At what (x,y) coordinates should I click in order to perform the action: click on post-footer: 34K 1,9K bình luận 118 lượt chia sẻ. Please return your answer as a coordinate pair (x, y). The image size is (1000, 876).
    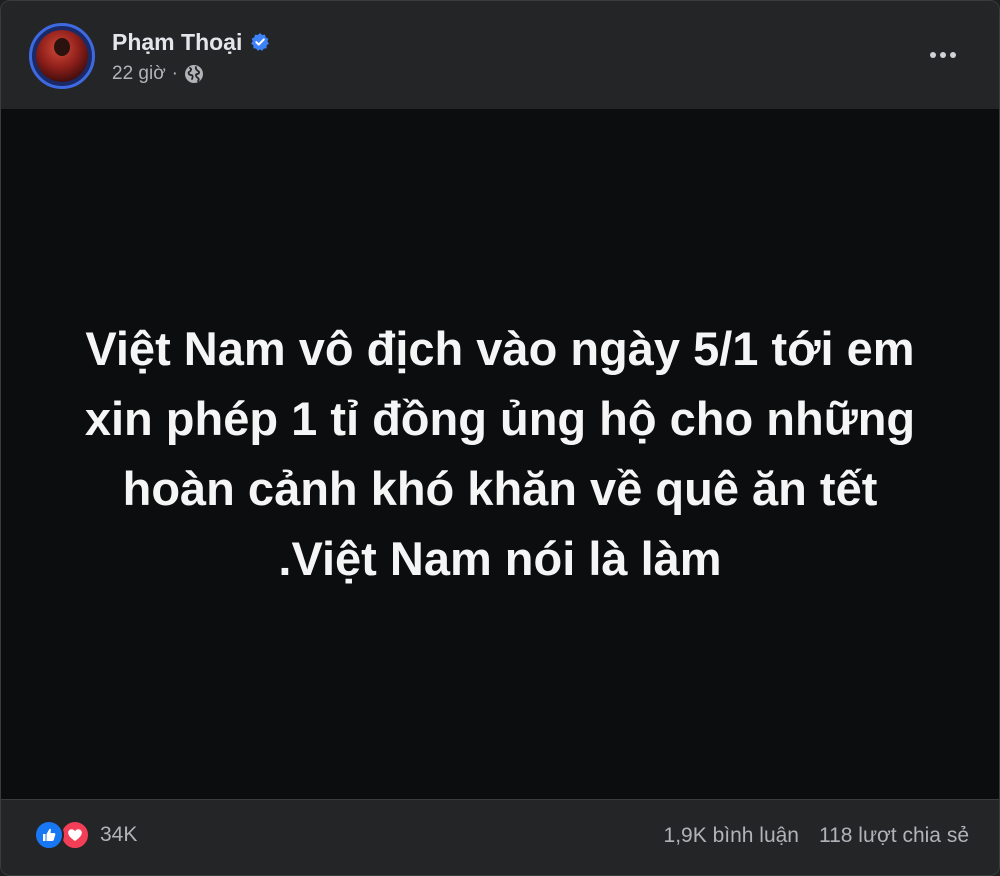
    Looking at the image, I should click on (500, 837).